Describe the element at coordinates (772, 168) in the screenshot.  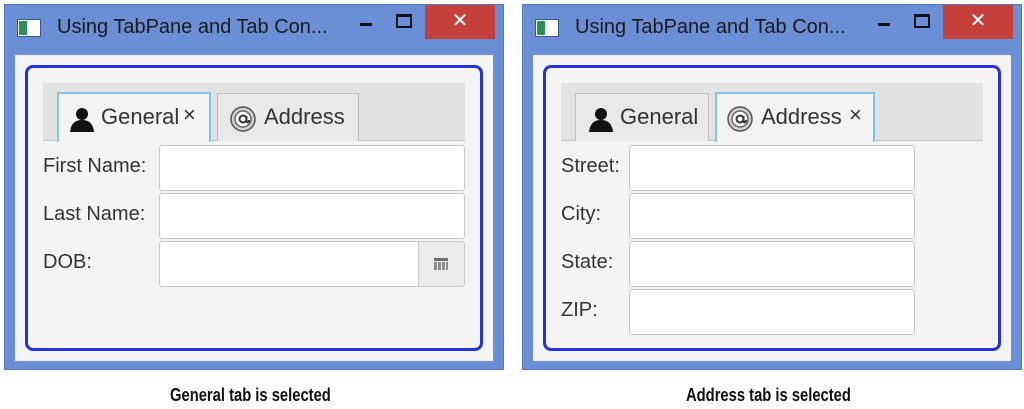
I see `street-input` at that location.